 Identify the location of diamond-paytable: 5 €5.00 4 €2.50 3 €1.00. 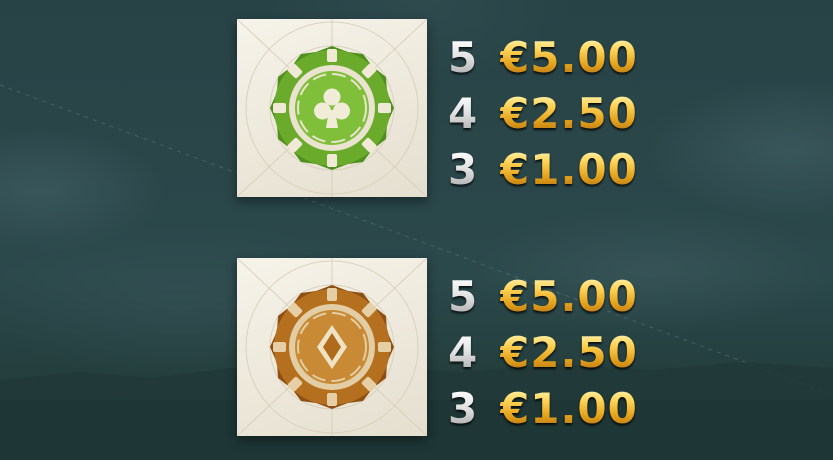
(543, 353).